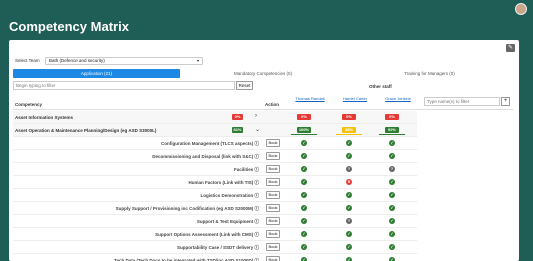 This screenshot has width=533, height=261. Describe the element at coordinates (429, 73) in the screenshot. I see `tab-training-managers: Training for Managers (0)` at that location.